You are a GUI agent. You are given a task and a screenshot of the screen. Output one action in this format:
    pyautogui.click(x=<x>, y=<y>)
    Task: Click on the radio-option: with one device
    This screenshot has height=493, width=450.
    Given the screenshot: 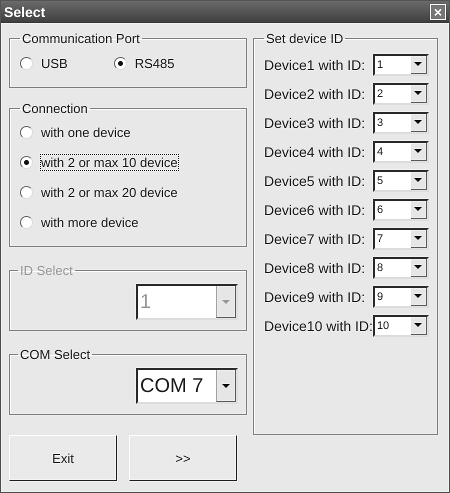 What is the action you would take?
    pyautogui.click(x=128, y=133)
    